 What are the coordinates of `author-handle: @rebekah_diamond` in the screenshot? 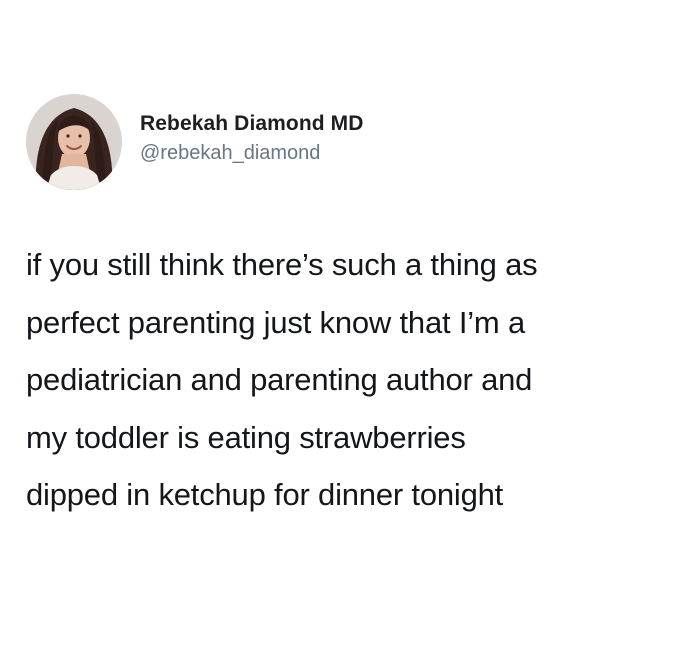 It's located at (252, 153).